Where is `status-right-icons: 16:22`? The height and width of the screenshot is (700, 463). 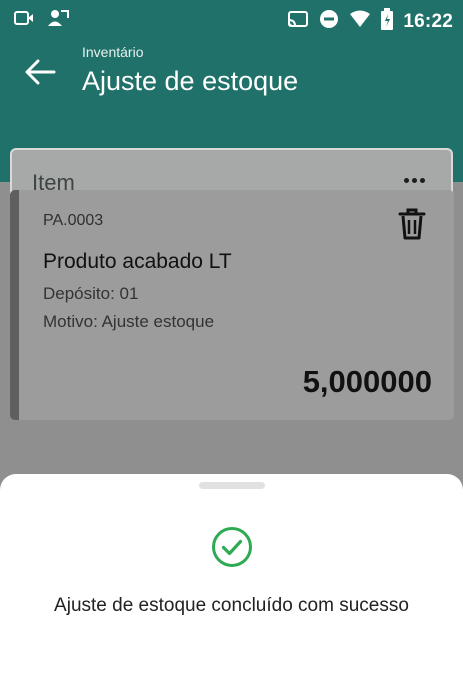 status-right-icons: 16:22 is located at coordinates (370, 21).